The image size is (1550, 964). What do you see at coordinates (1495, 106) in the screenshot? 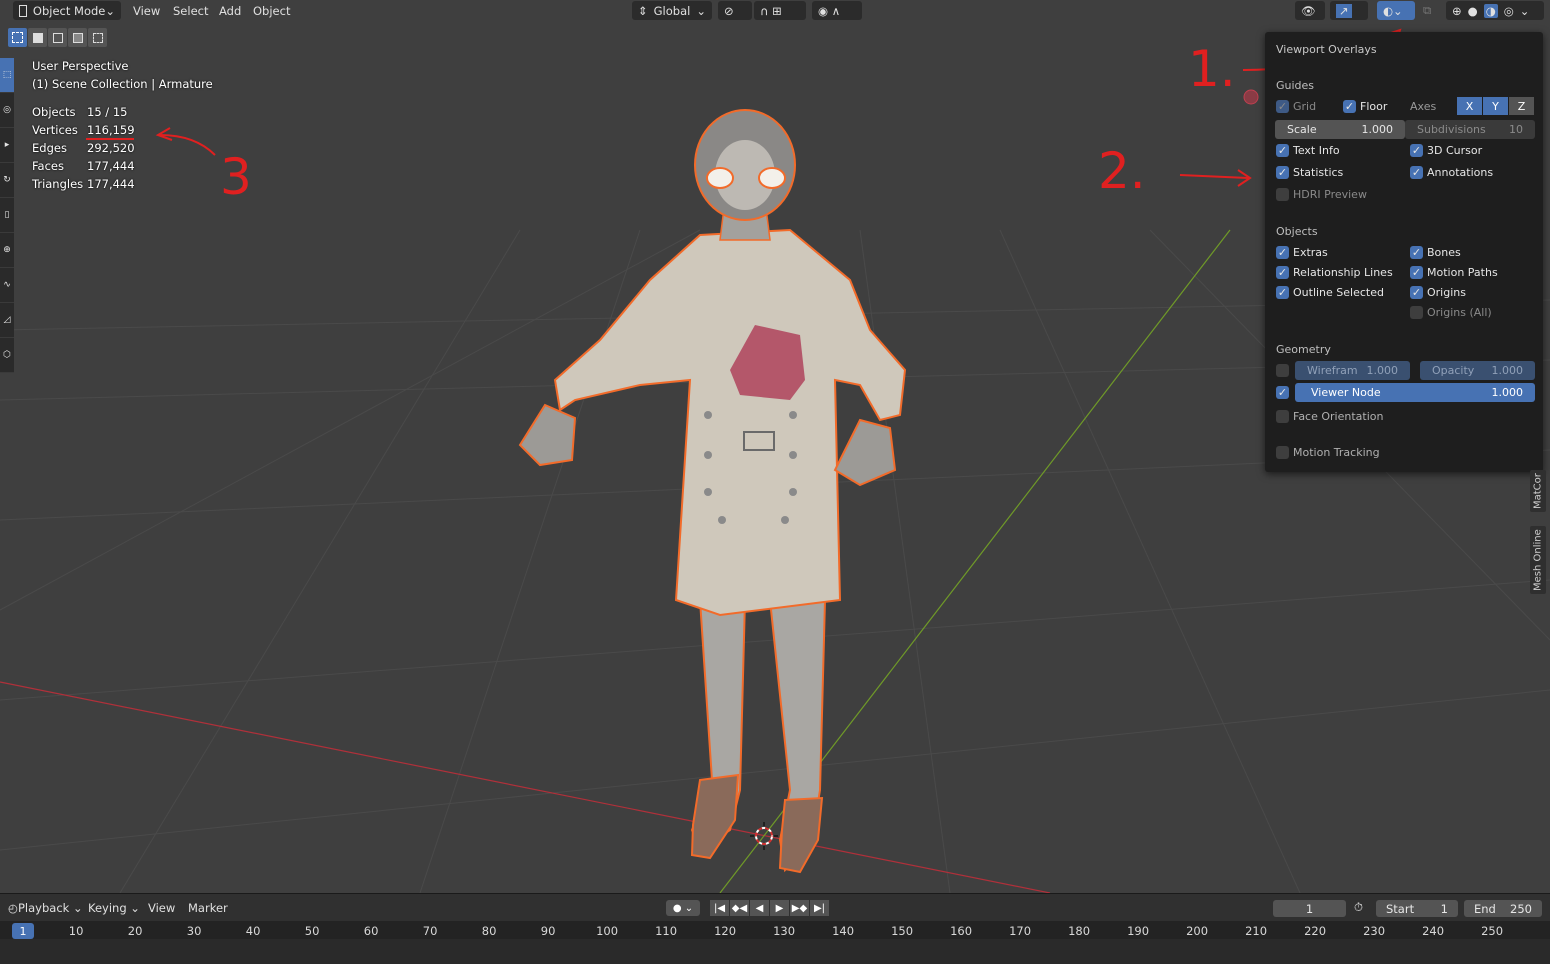
I see `axis-y-toggle: Y` at bounding box center [1495, 106].